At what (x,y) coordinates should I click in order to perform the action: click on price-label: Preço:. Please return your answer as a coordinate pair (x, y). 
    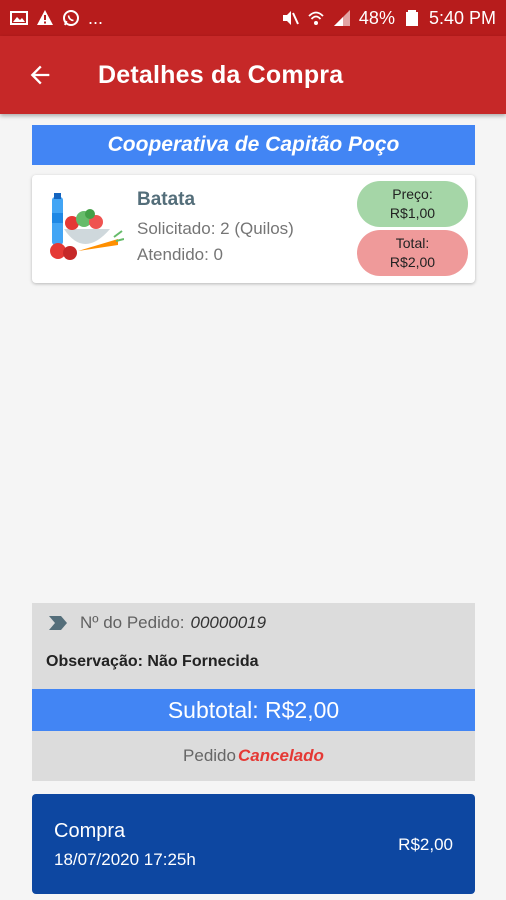
    Looking at the image, I should click on (412, 194).